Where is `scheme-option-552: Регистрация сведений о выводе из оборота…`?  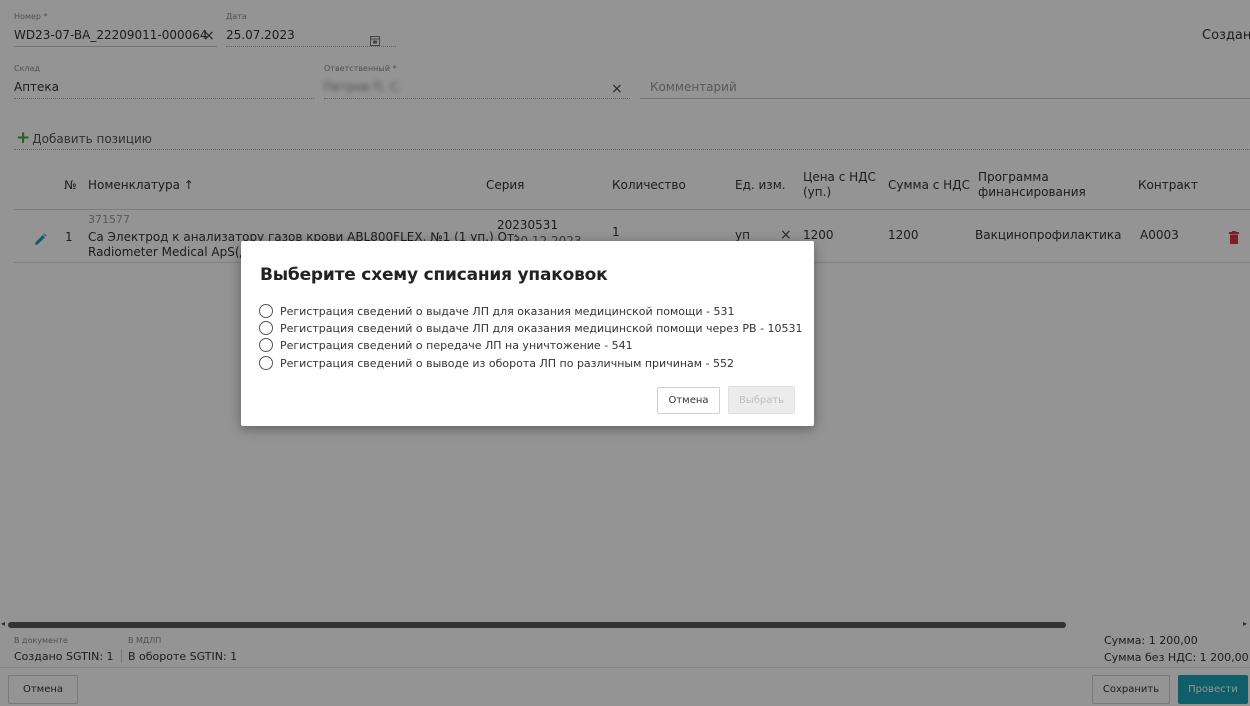
scheme-option-552: Регистрация сведений о выводе из оборота… is located at coordinates (496, 363).